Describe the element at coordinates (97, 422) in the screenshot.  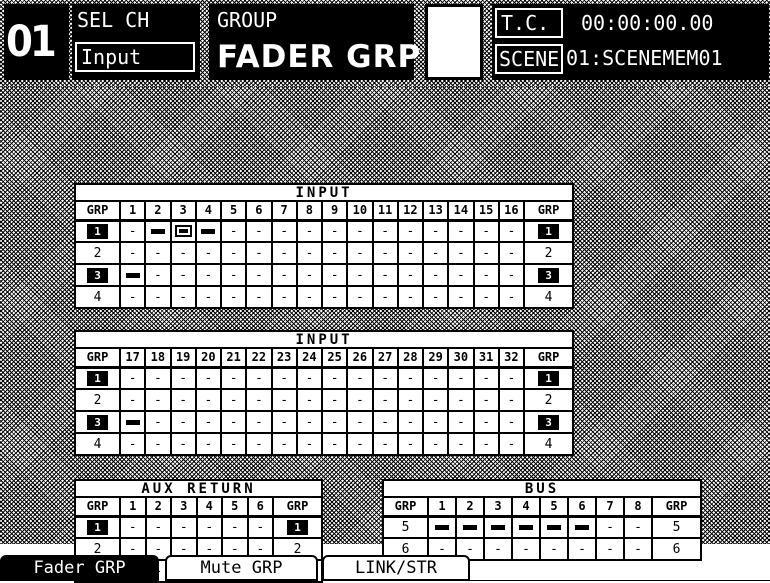
I see `group-label-cell: 3` at that location.